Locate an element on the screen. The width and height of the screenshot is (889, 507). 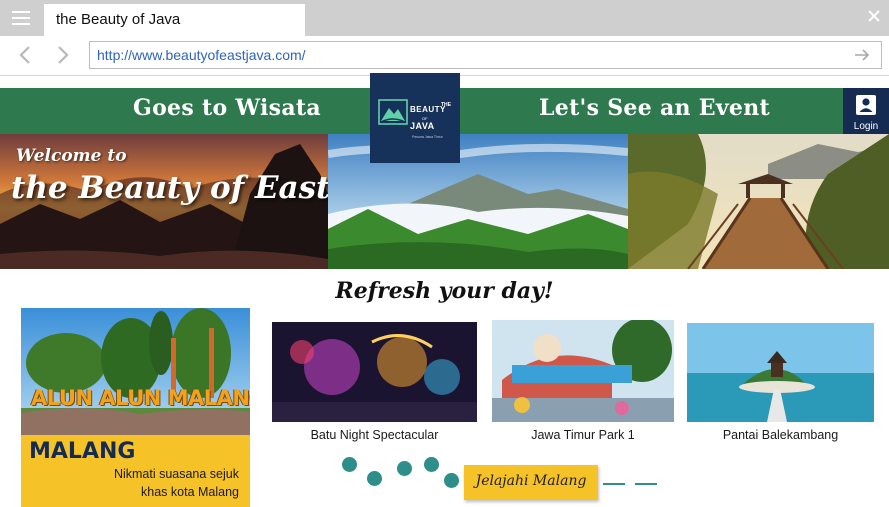
arrow-go-icon is located at coordinates (862, 55).